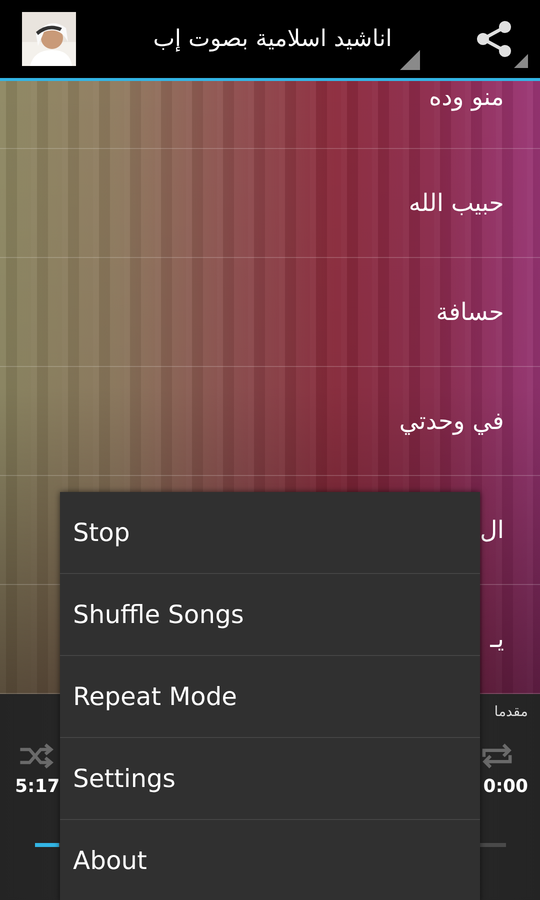  I want to click on app-title: اناشيد اسلامية بصوت إب, so click(272, 39).